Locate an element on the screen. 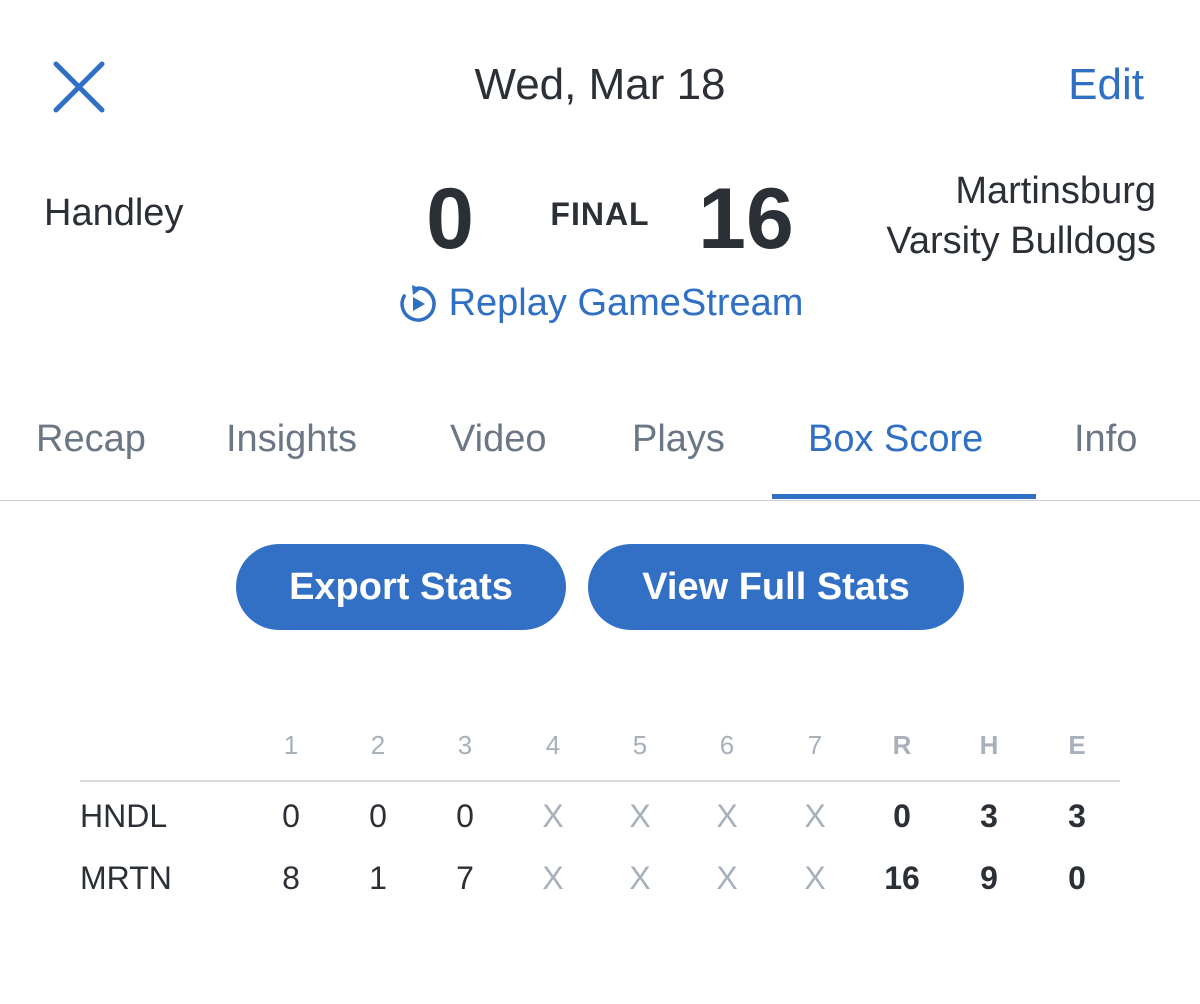  inning-header: 7 is located at coordinates (815, 745).